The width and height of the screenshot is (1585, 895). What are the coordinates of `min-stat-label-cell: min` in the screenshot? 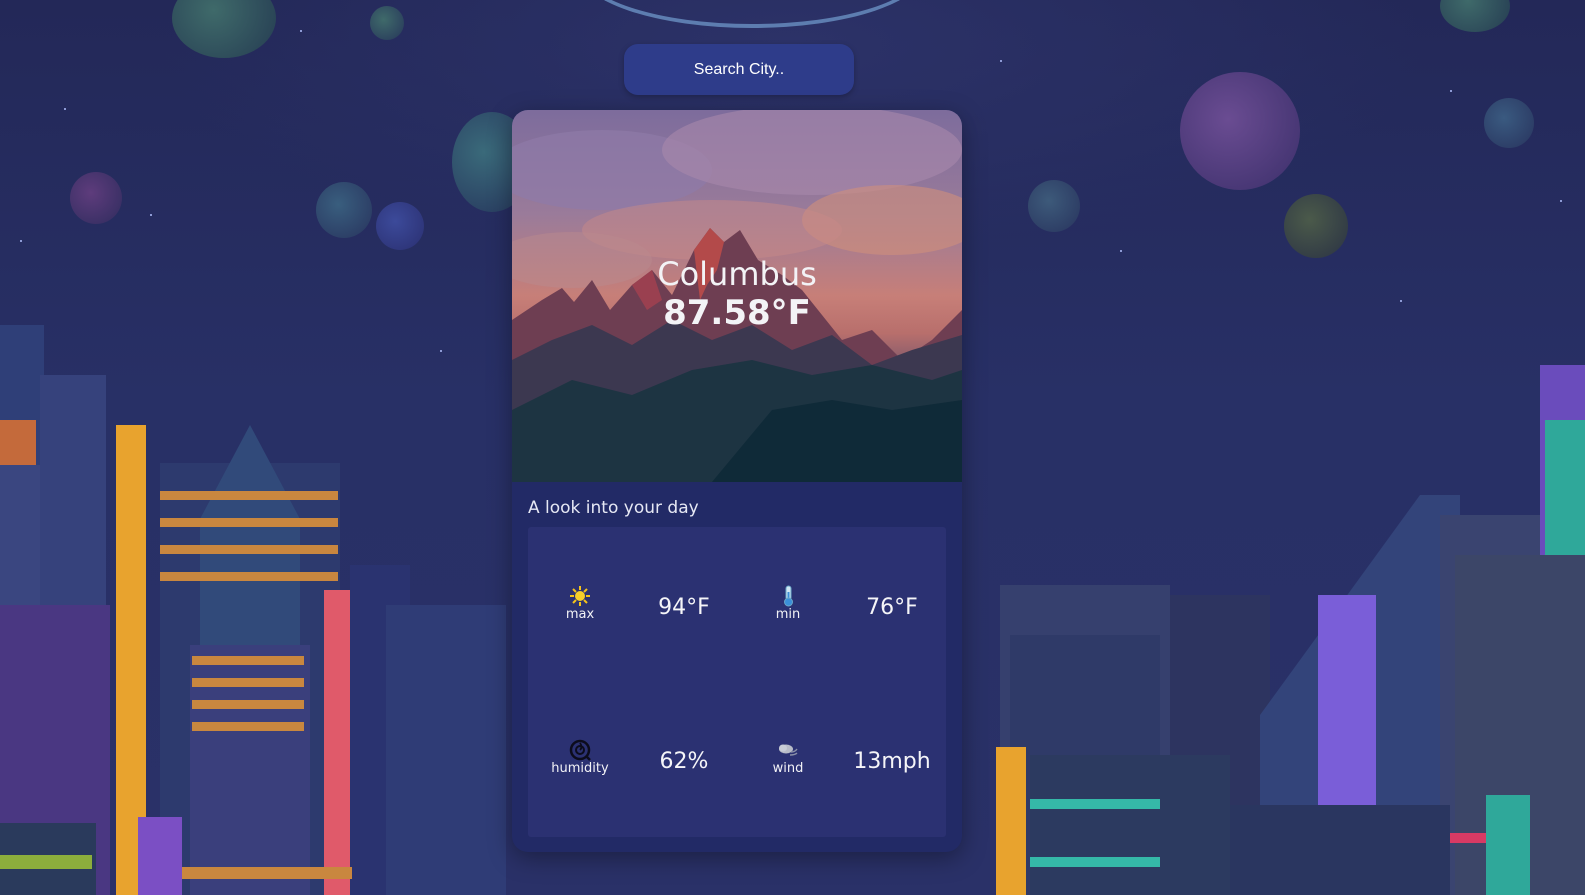 It's located at (788, 604).